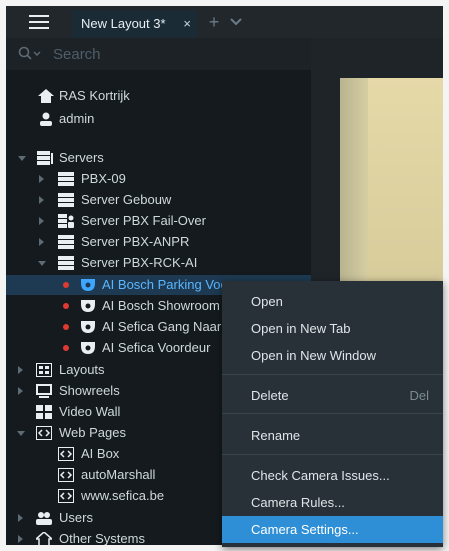 This screenshot has width=449, height=551. What do you see at coordinates (90, 411) in the screenshot?
I see `video-wall-label: Video Wall` at bounding box center [90, 411].